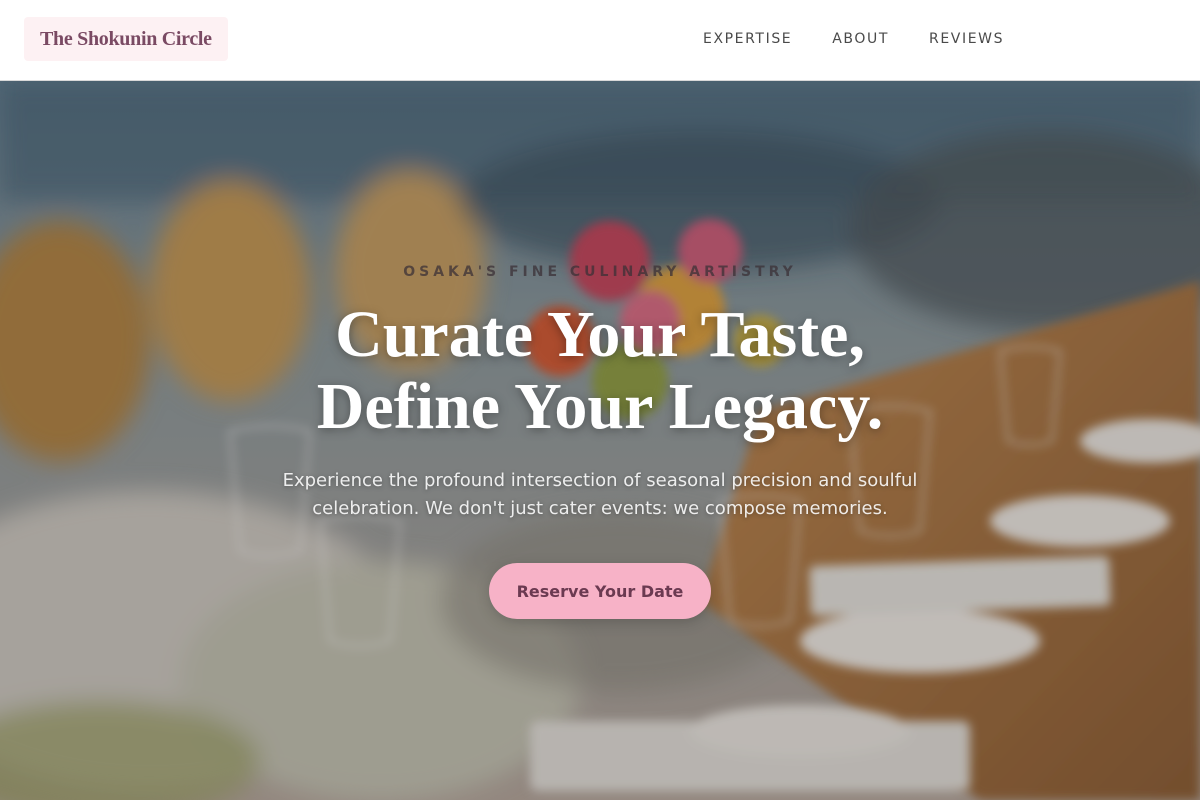  Describe the element at coordinates (126, 39) in the screenshot. I see `logo: The Shokunin Circle` at that location.